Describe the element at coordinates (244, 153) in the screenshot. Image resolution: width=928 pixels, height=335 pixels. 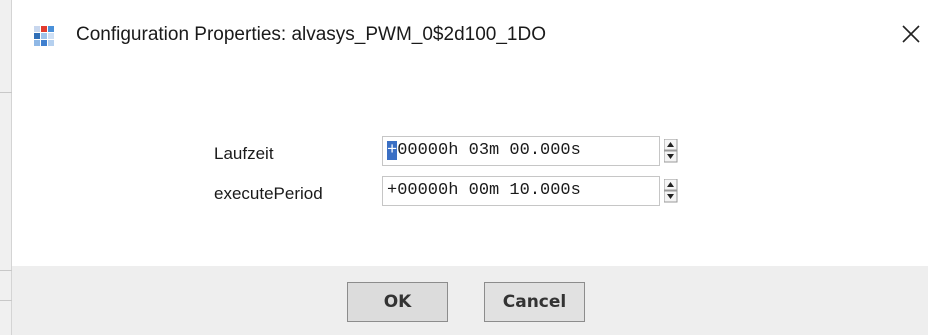
I see `laufzeit-label: Laufzeit` at that location.